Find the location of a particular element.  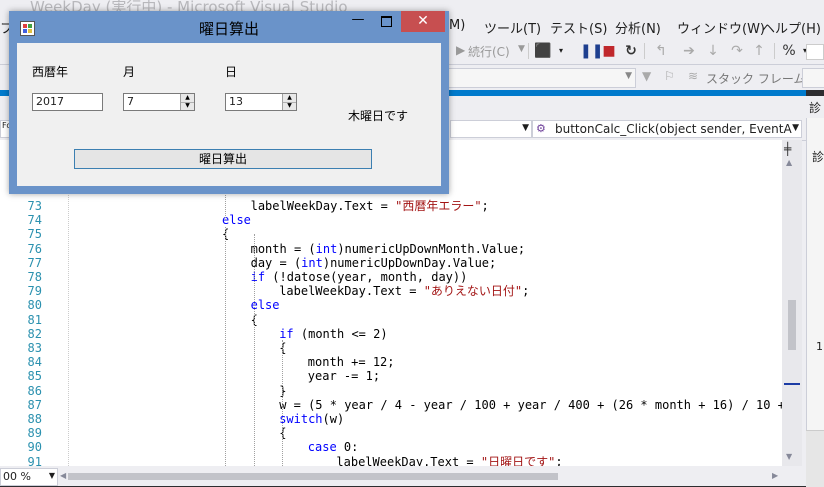

dialog-title-bar: 曜日算出 — ✕ is located at coordinates (229, 27).